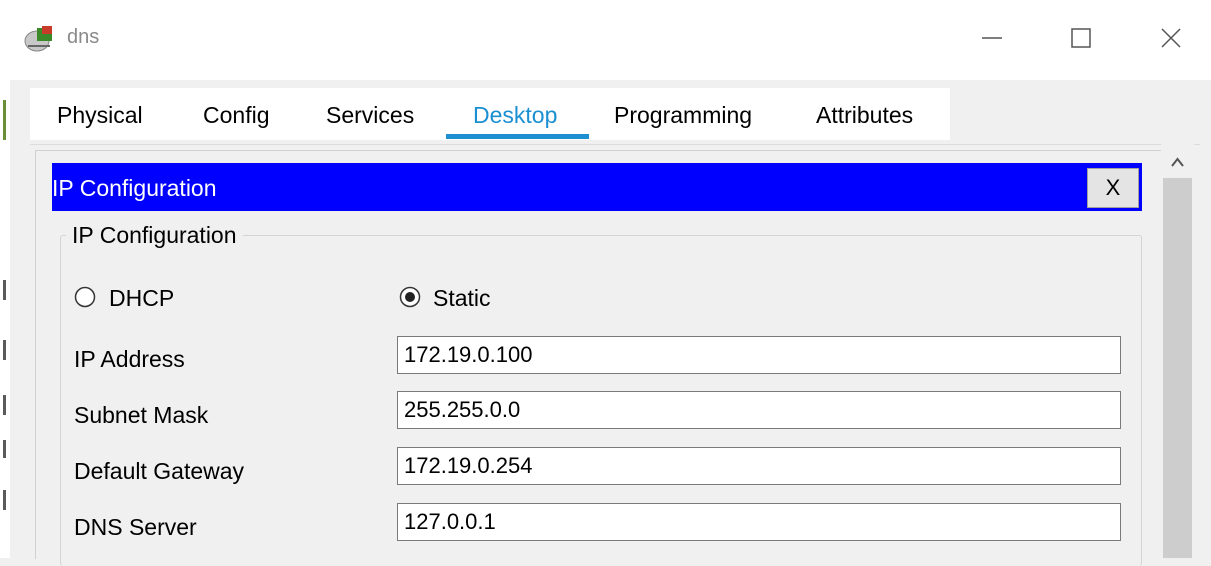 This screenshot has height=566, width=1211. What do you see at coordinates (236, 115) in the screenshot?
I see `tab-config: Config` at bounding box center [236, 115].